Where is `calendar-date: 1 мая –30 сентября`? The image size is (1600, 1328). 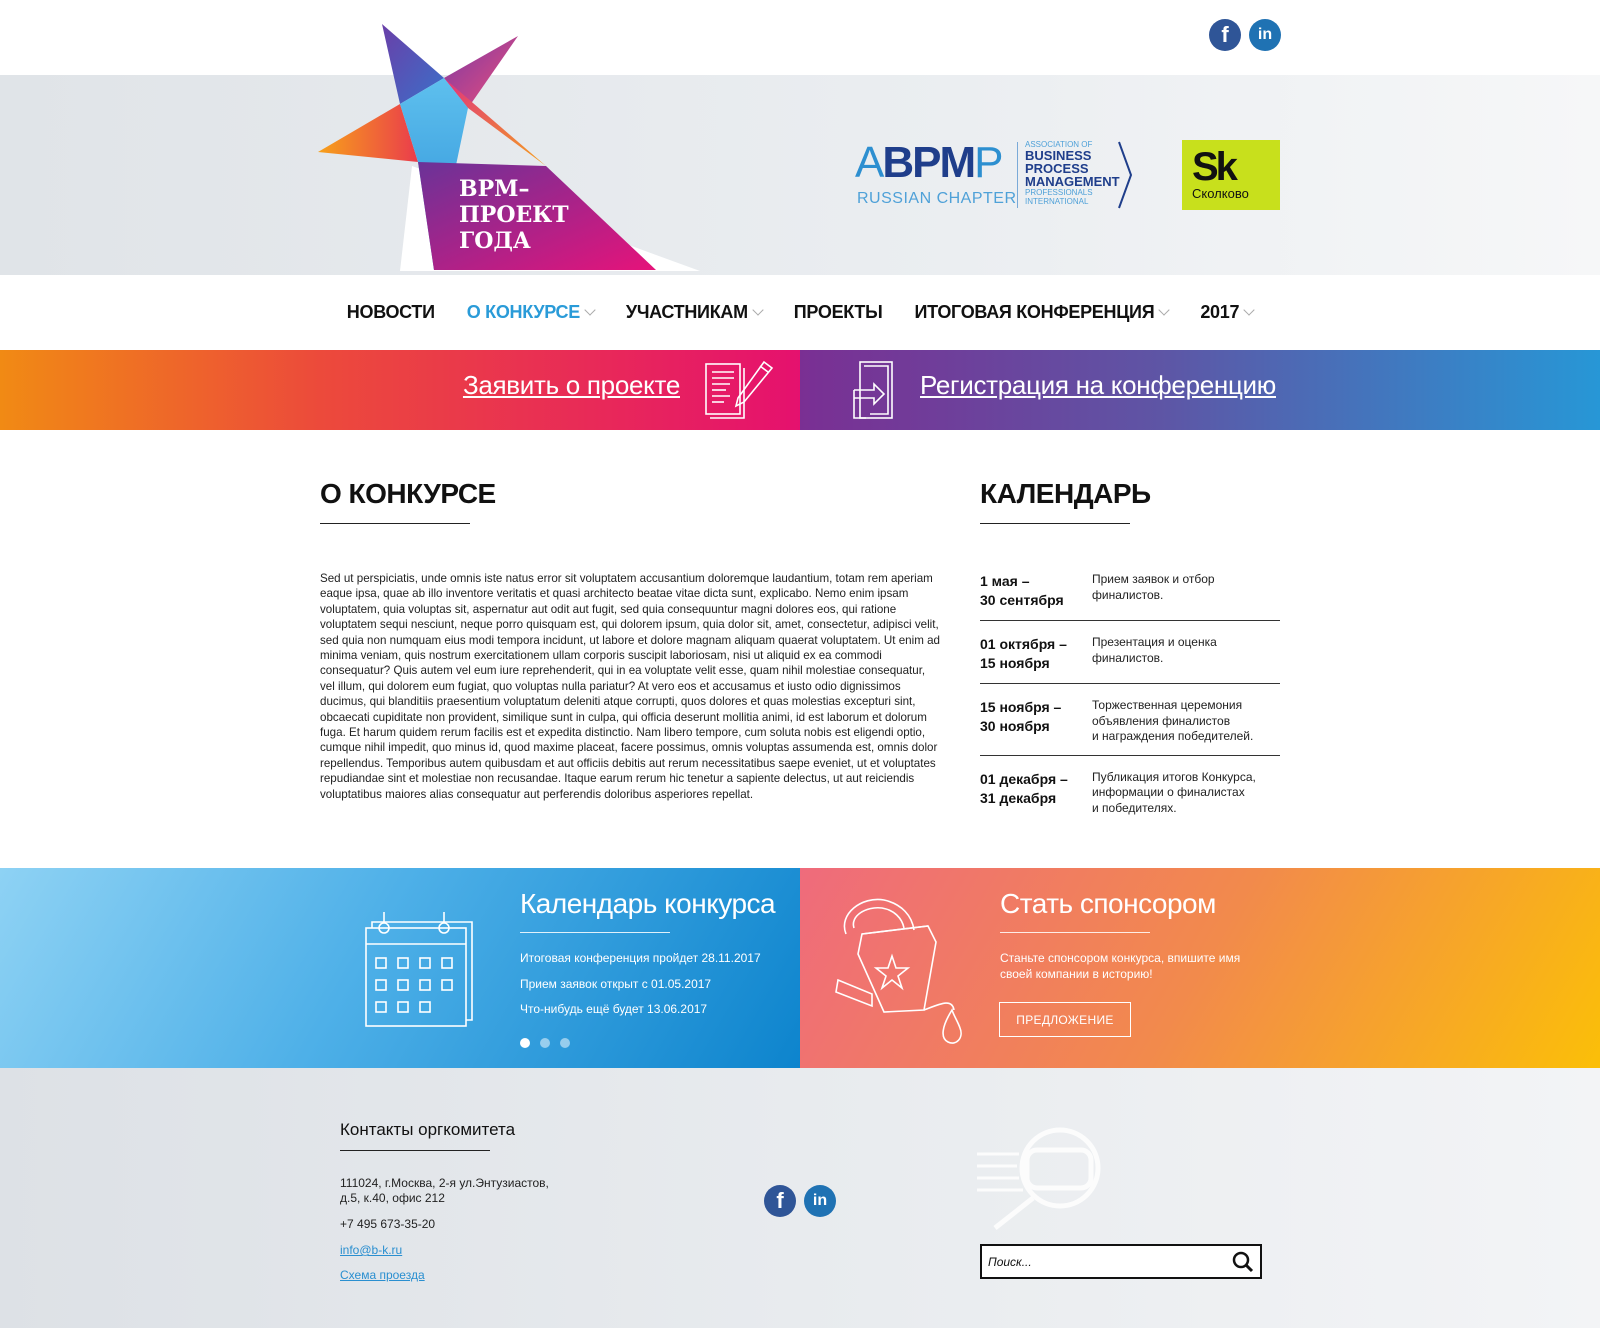 calendar-date: 1 мая –30 сентября is located at coordinates (1022, 590).